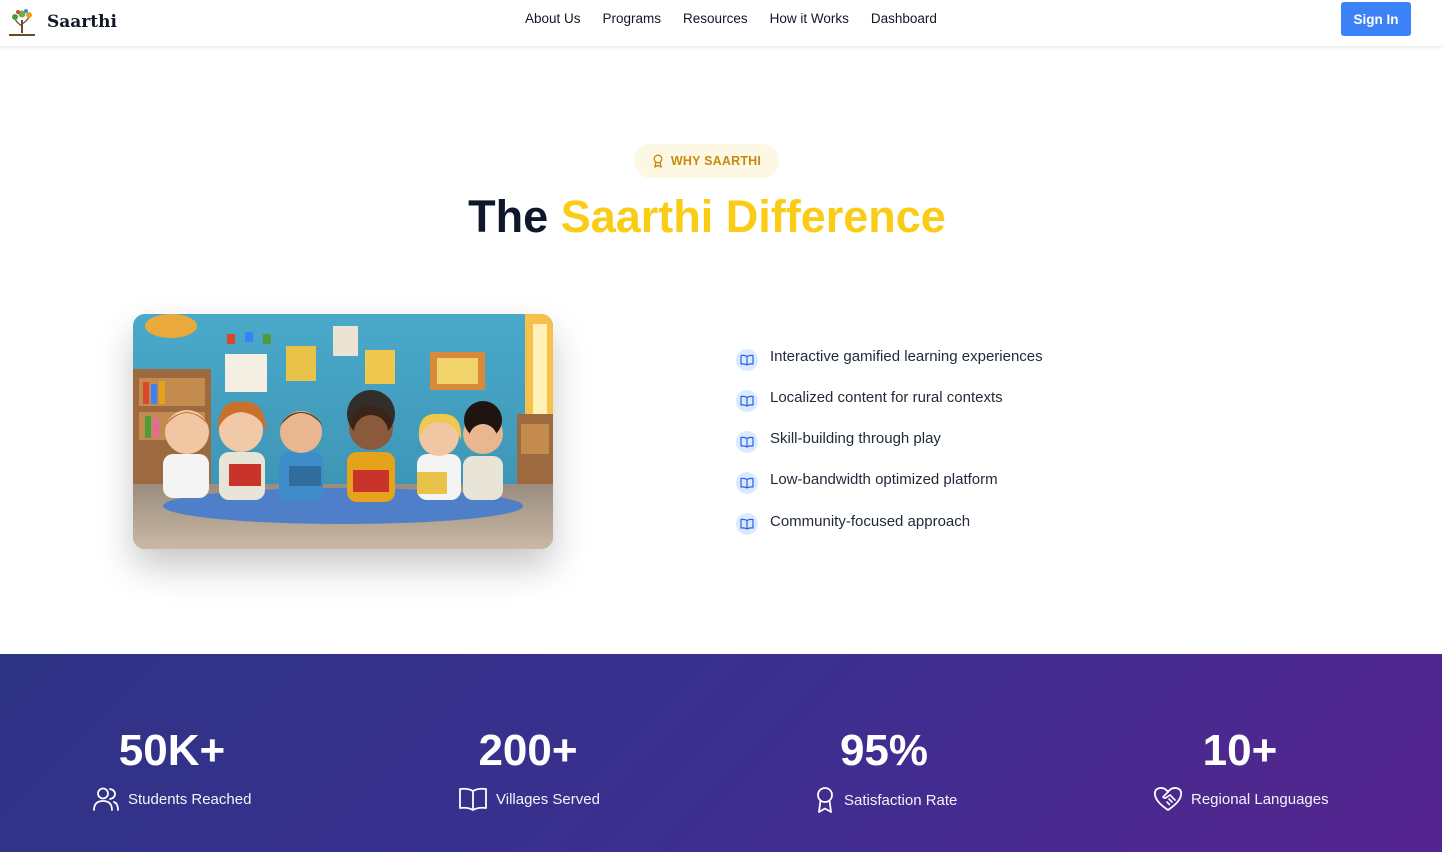 This screenshot has height=852, width=1442. I want to click on classroom-illustration, so click(343, 431).